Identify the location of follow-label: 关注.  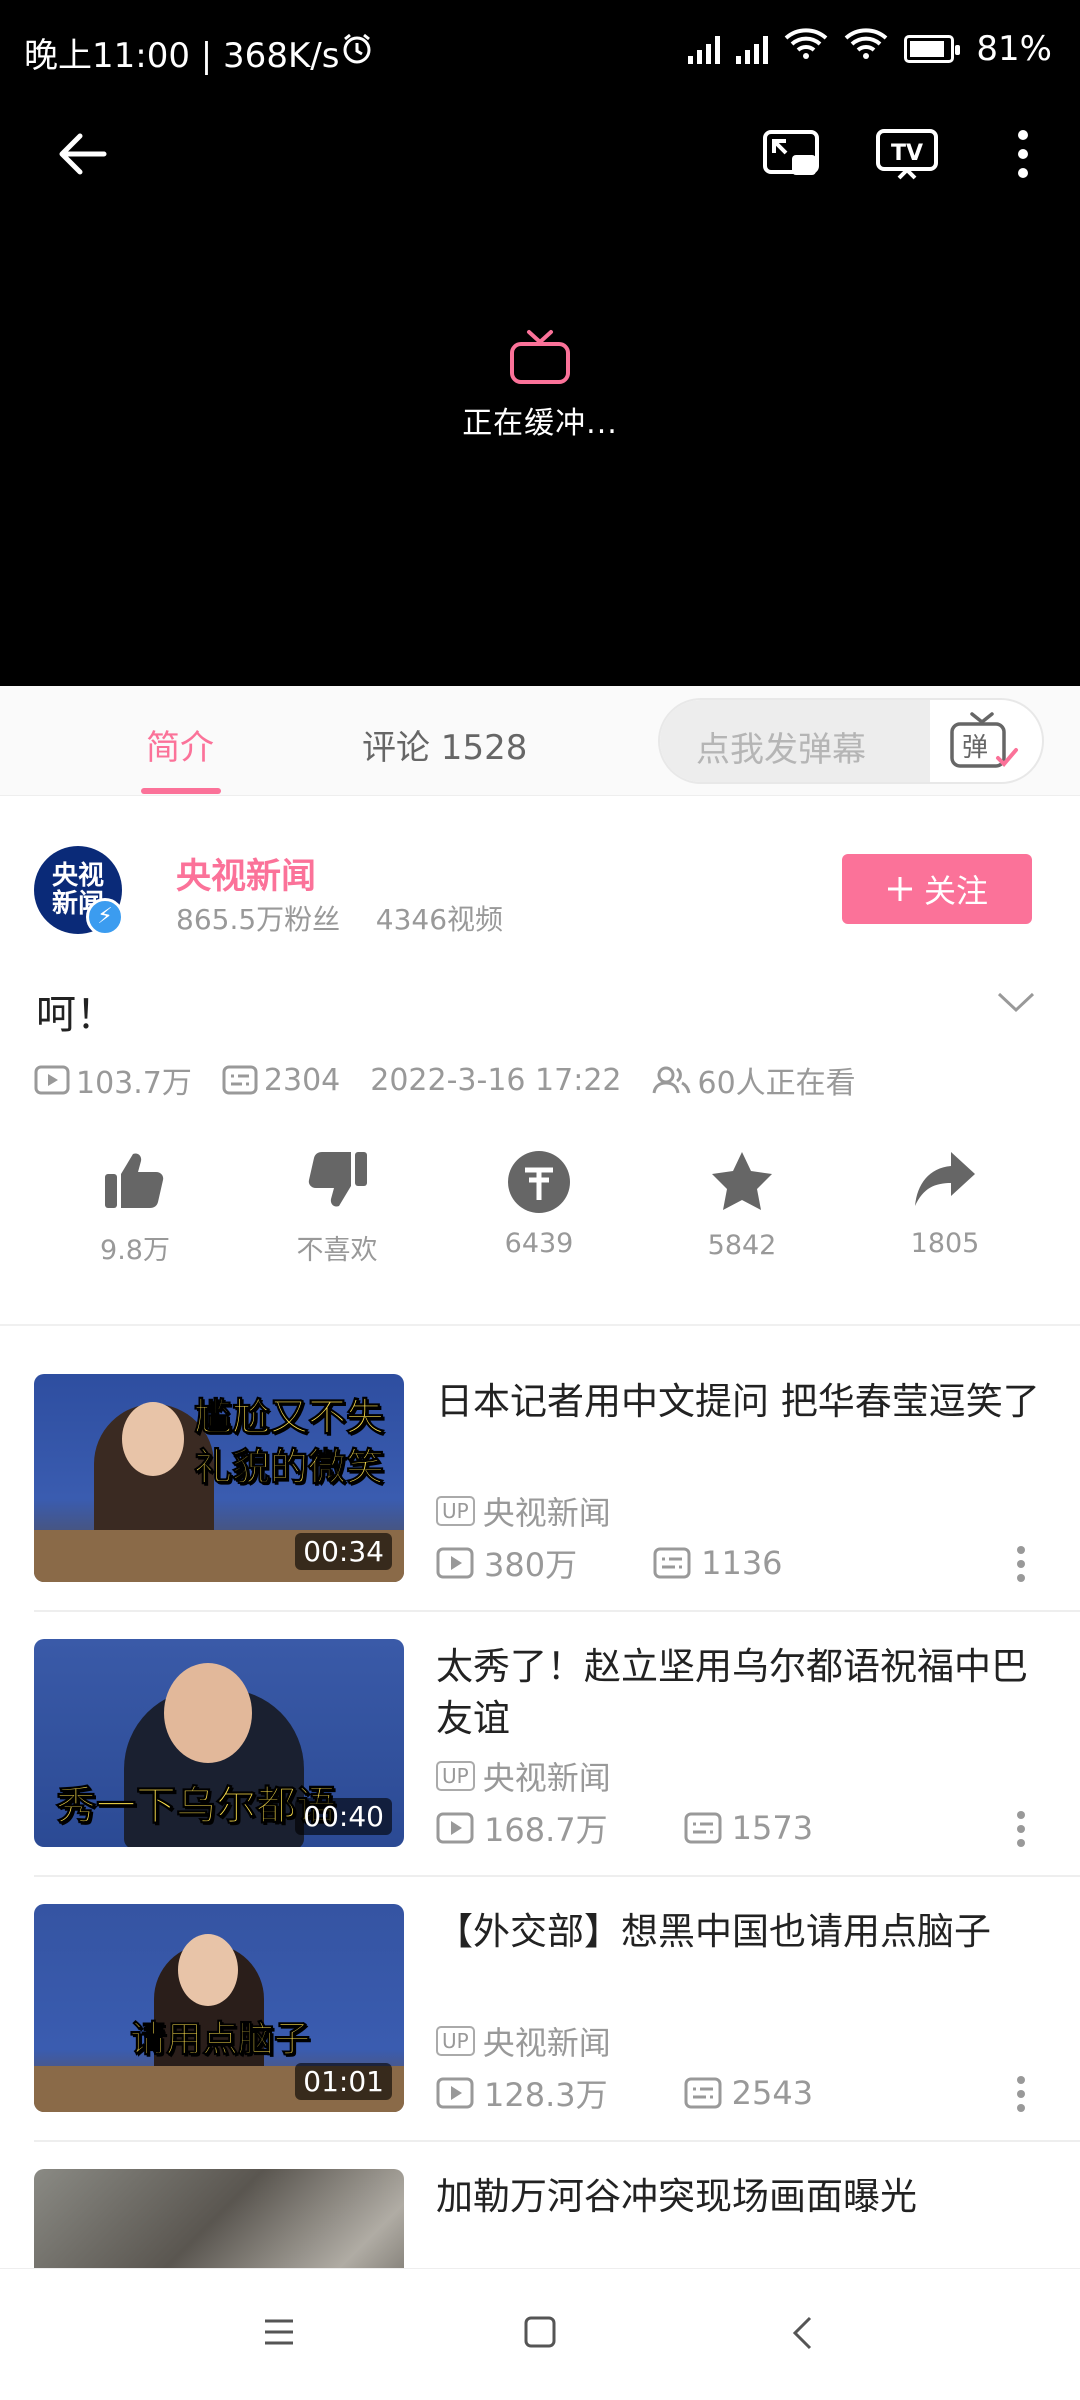
(955, 891).